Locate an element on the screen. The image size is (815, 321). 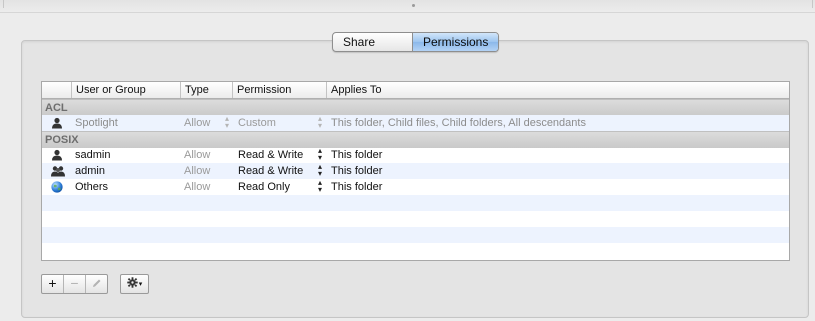
chevron-down-icon: ▾ is located at coordinates (140, 284).